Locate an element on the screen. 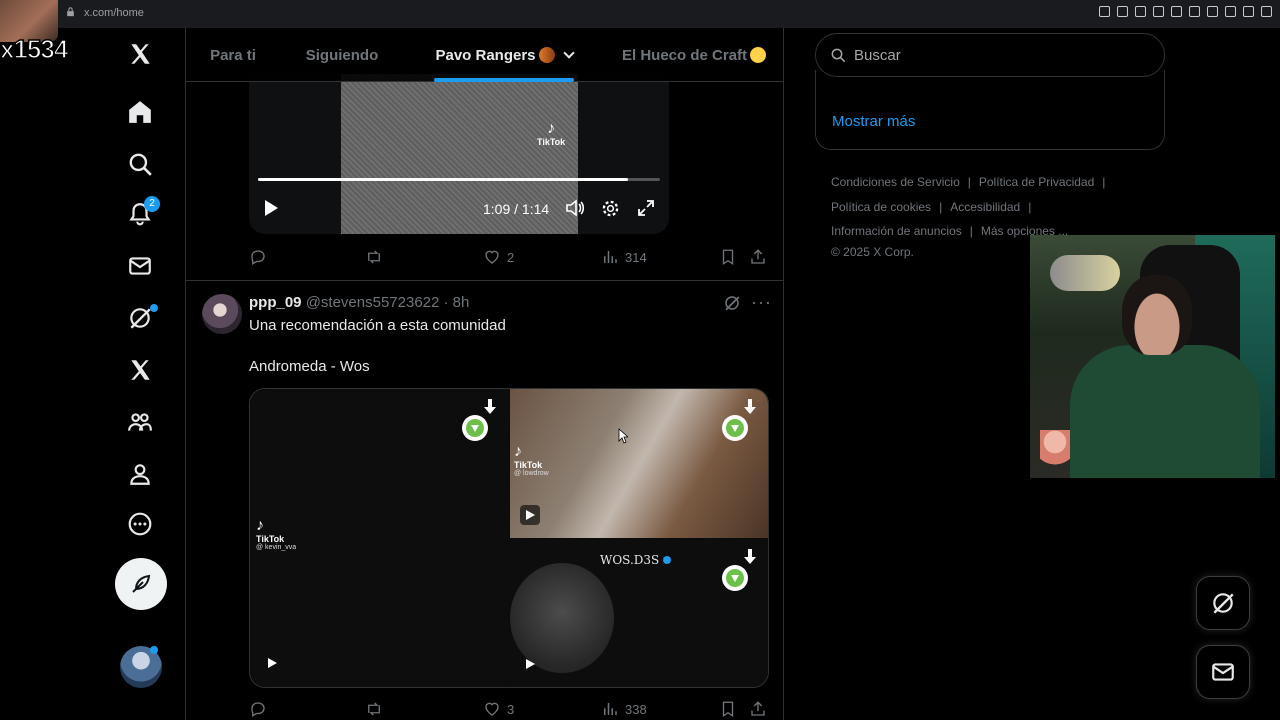  tab-siguiendo: Siguiendo is located at coordinates (342, 55).